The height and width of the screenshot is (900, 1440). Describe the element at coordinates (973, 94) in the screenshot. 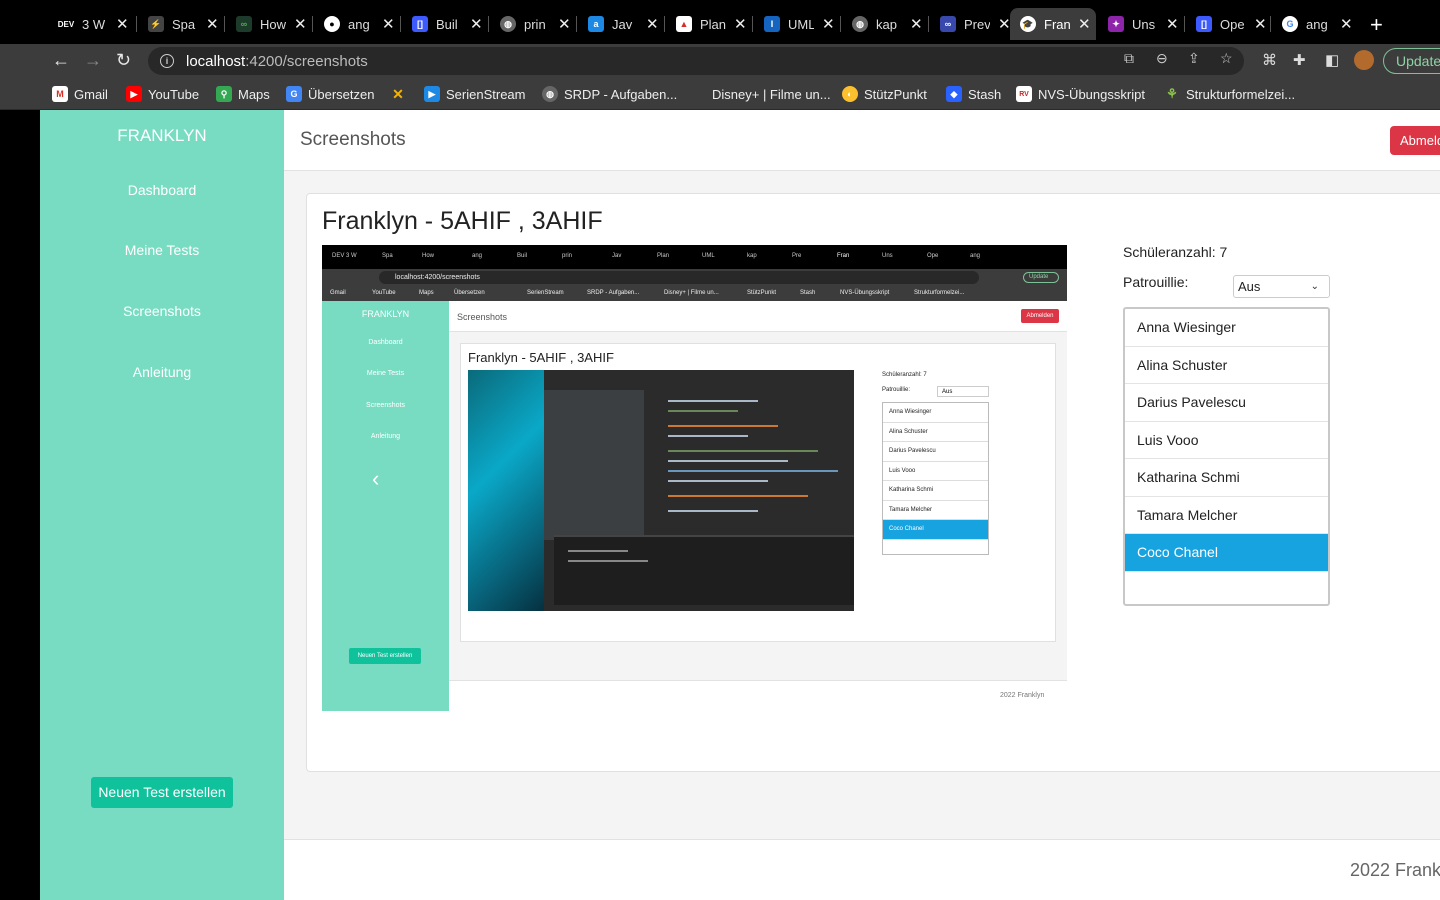

I see `bookmark-stash: ◆ Stash` at that location.